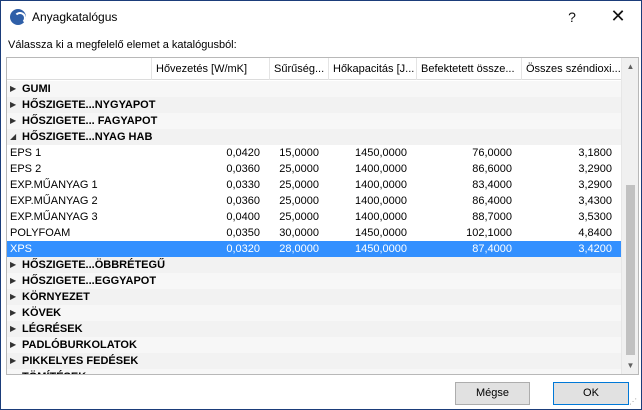  I want to click on material-name: EPS 2, so click(26, 169).